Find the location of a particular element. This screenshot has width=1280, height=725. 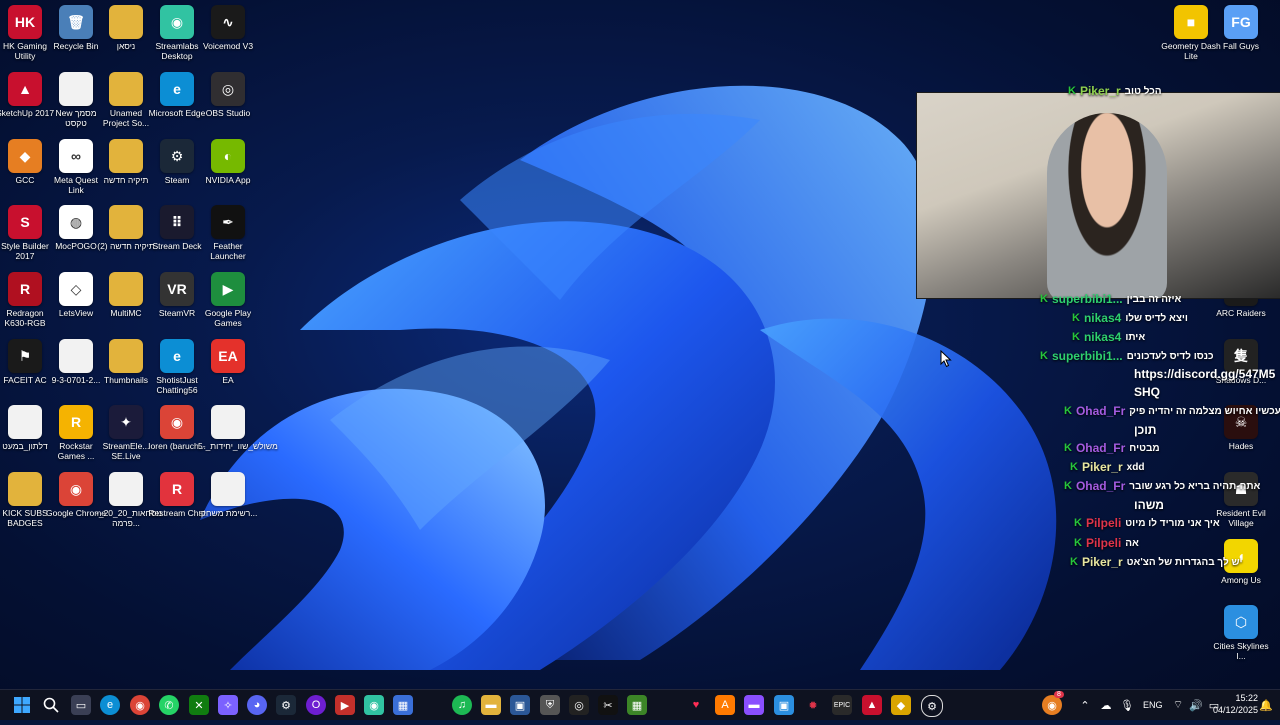

shield-app-icon: ⛨ is located at coordinates (550, 705).